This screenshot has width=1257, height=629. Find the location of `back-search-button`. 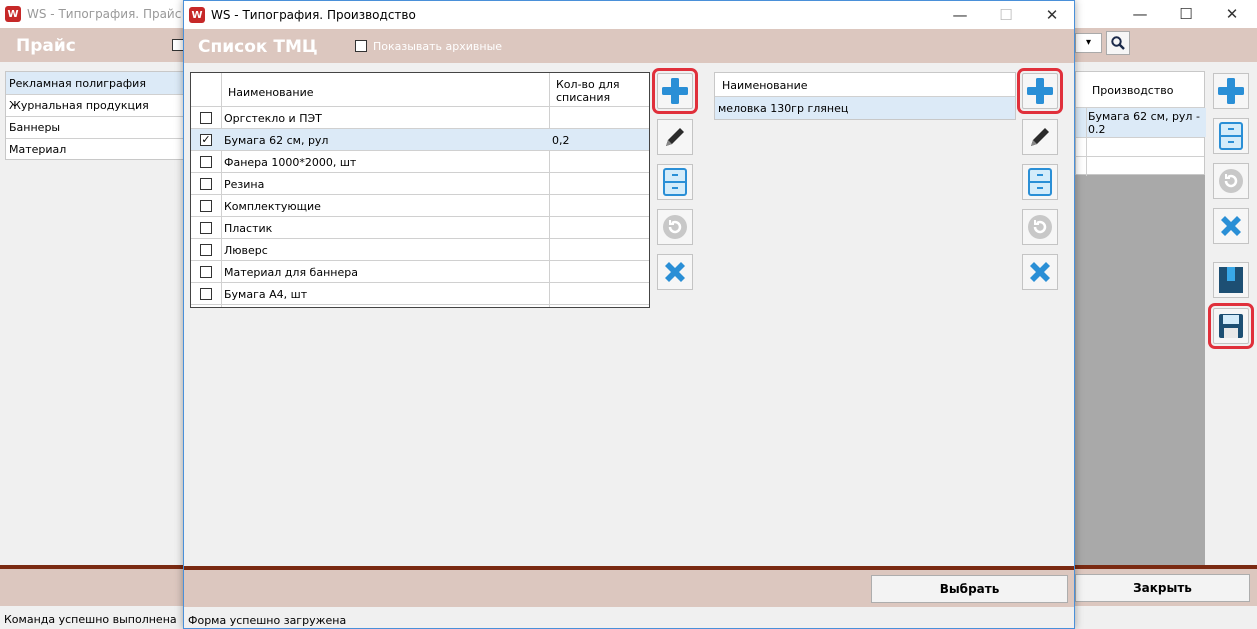

back-search-button is located at coordinates (1118, 43).